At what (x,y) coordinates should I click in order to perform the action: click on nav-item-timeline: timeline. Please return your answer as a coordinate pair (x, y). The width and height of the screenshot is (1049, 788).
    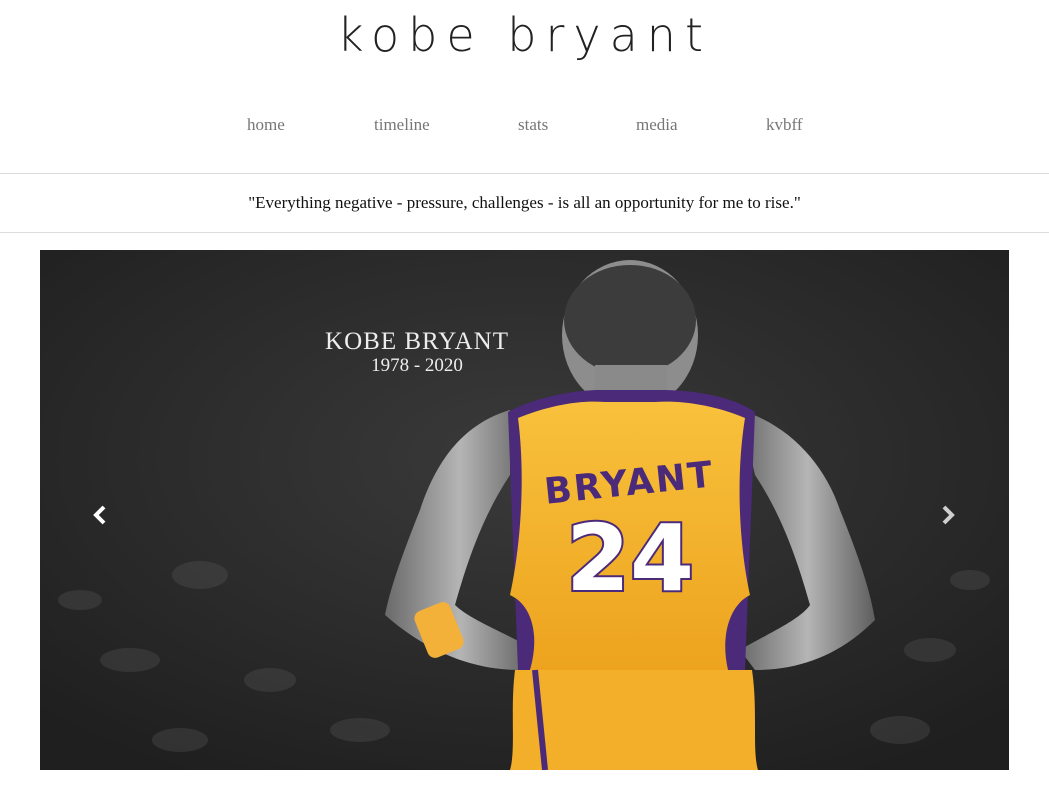
    Looking at the image, I should click on (402, 125).